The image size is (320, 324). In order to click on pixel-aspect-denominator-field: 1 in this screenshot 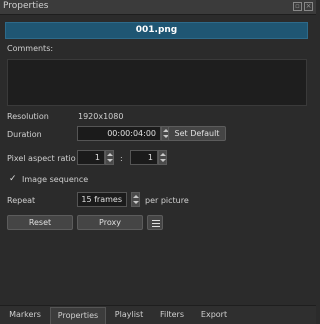, I will do `click(144, 157)`.